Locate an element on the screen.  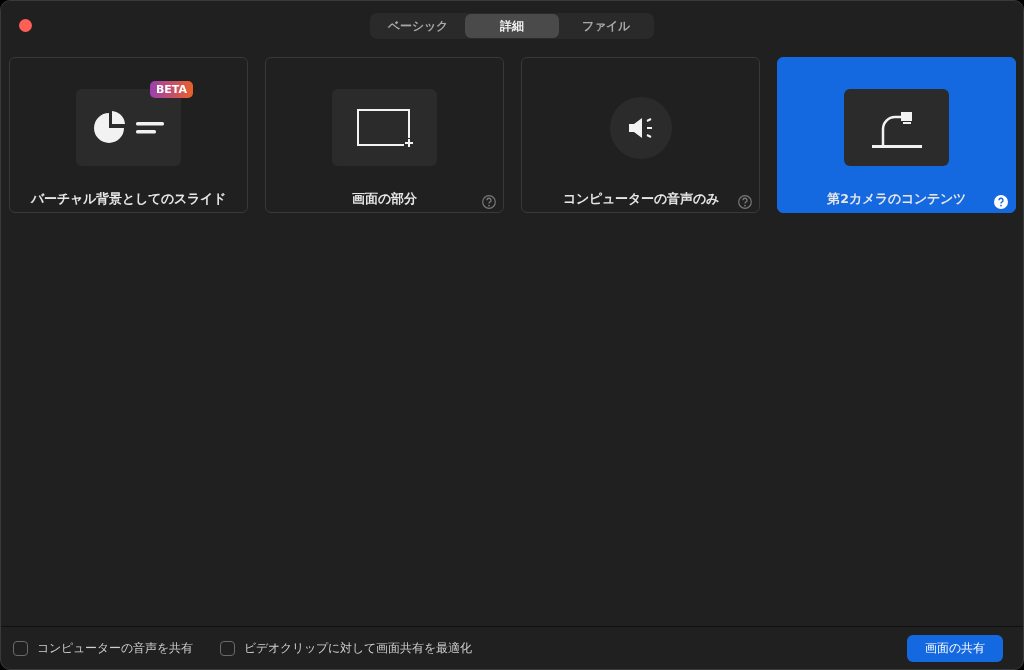
card-label: 画面の部分 is located at coordinates (384, 199).